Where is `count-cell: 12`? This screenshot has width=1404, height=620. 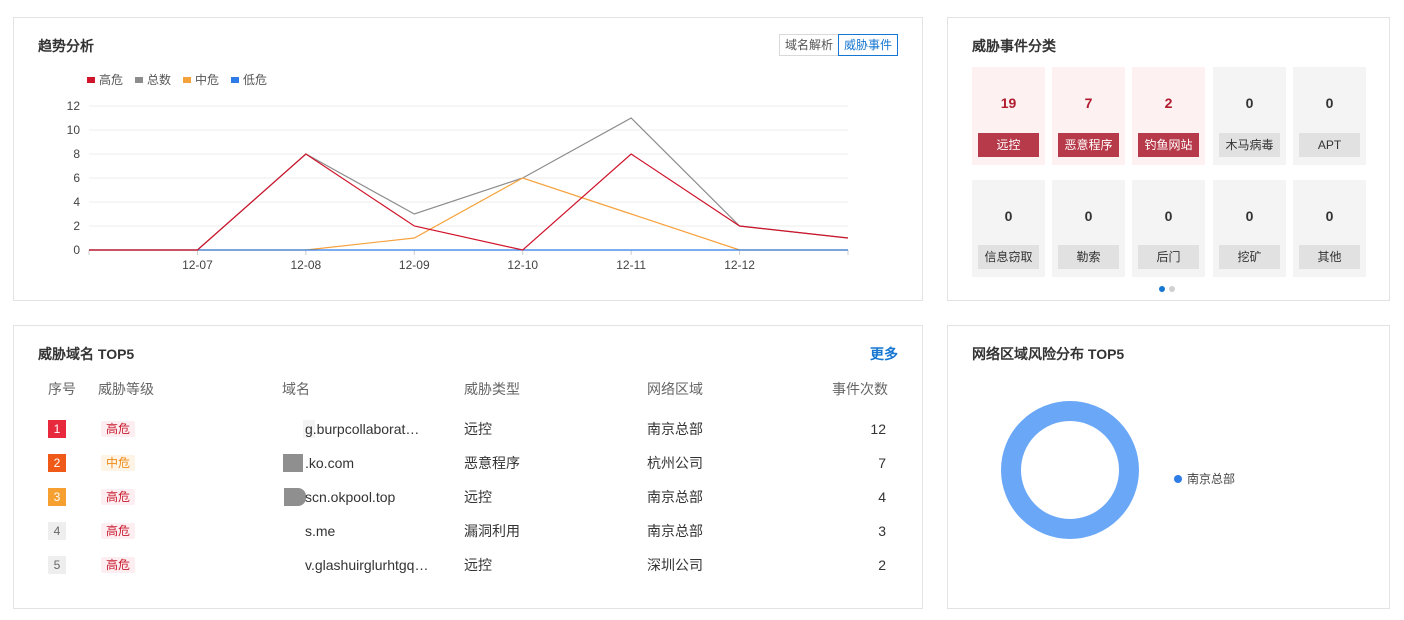
count-cell: 12 is located at coordinates (878, 429).